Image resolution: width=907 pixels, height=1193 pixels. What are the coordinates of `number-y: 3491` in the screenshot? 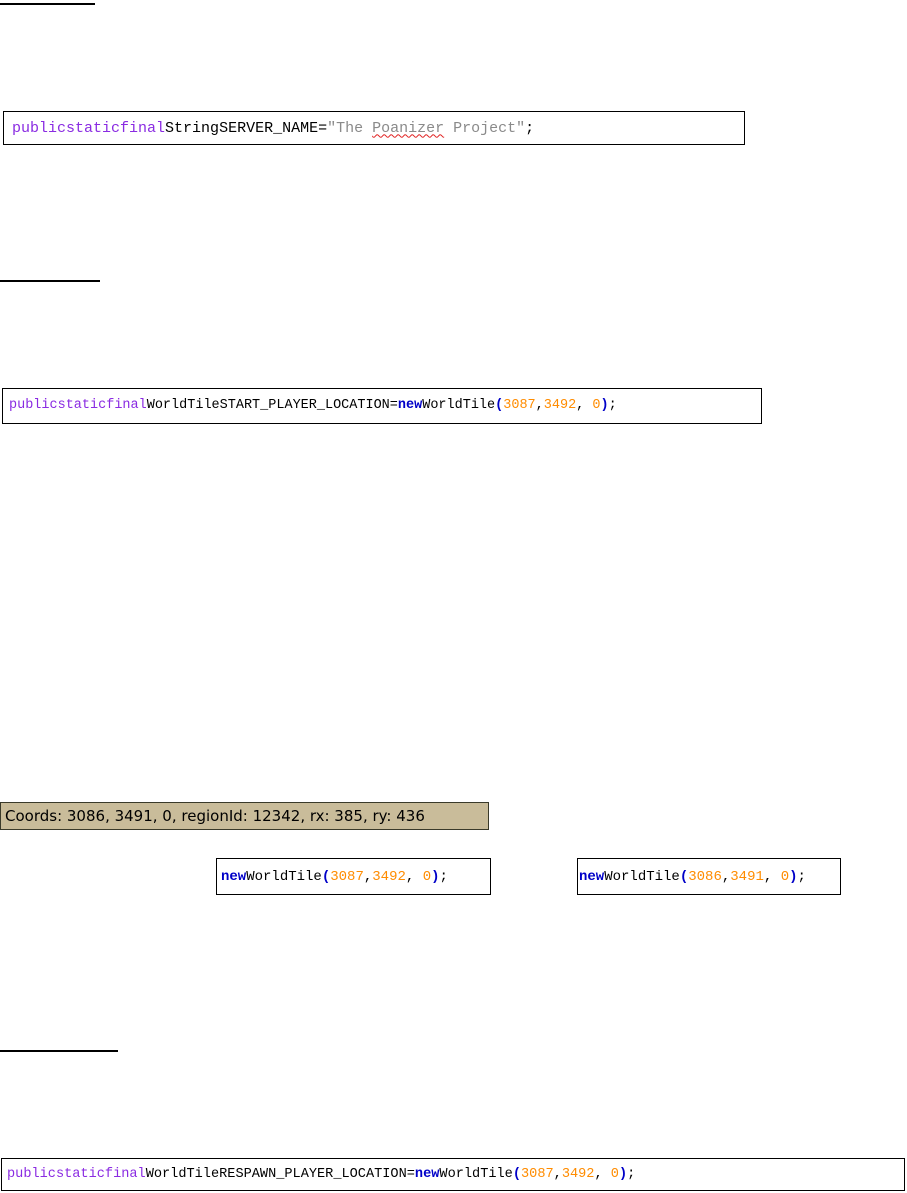 It's located at (747, 876).